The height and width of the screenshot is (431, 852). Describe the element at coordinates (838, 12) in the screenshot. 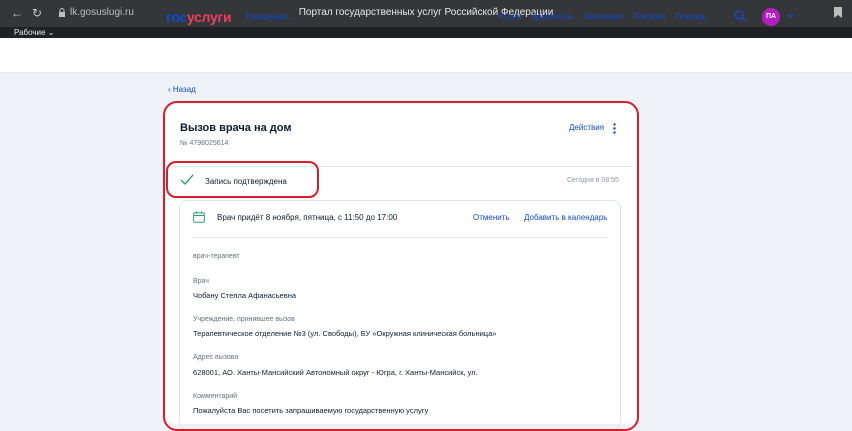

I see `bookmark-icon` at that location.